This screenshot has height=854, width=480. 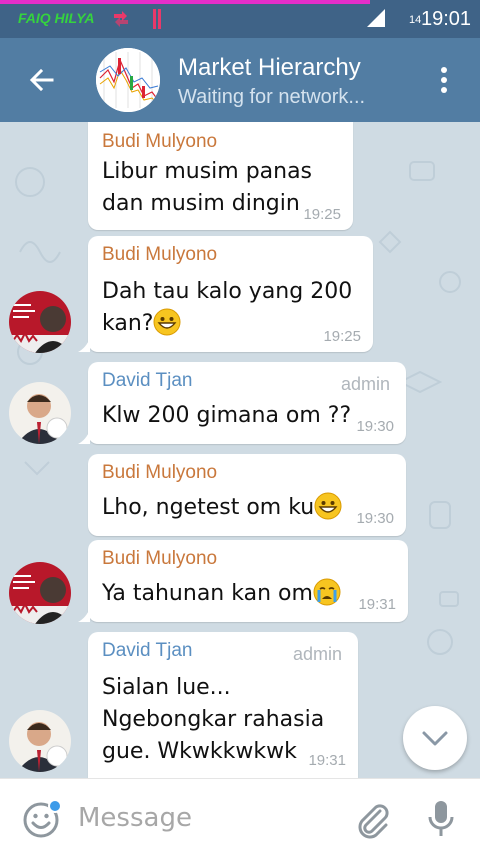 I want to click on scroll-down-button, so click(x=435, y=738).